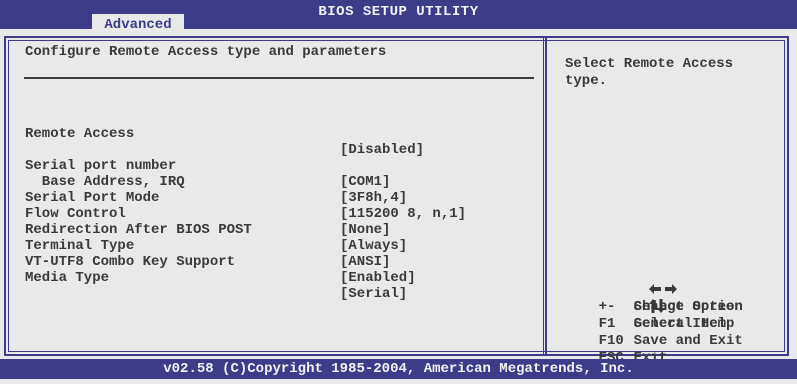  Describe the element at coordinates (80, 134) in the screenshot. I see `setting-label: Remote Access` at that location.